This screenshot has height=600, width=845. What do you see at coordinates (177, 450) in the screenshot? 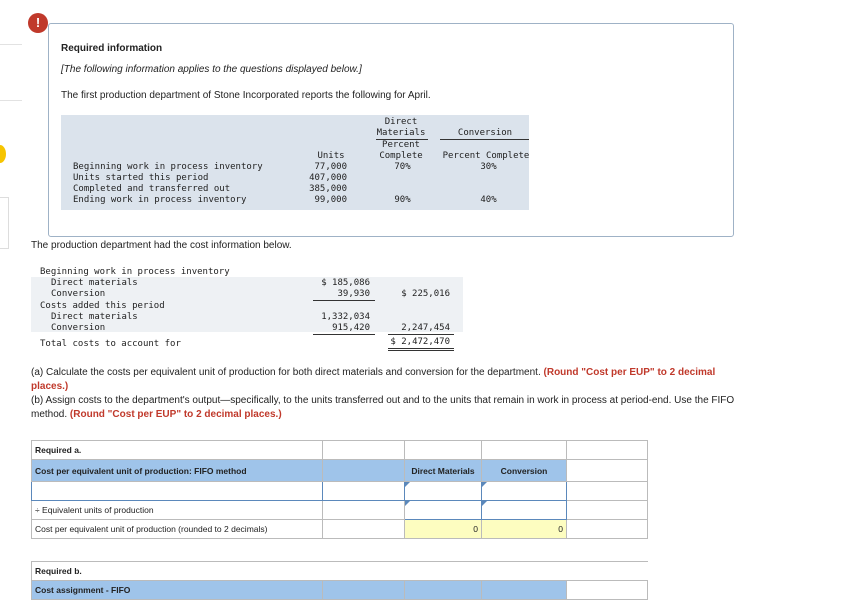
I see `required-a-label: Required a.` at bounding box center [177, 450].